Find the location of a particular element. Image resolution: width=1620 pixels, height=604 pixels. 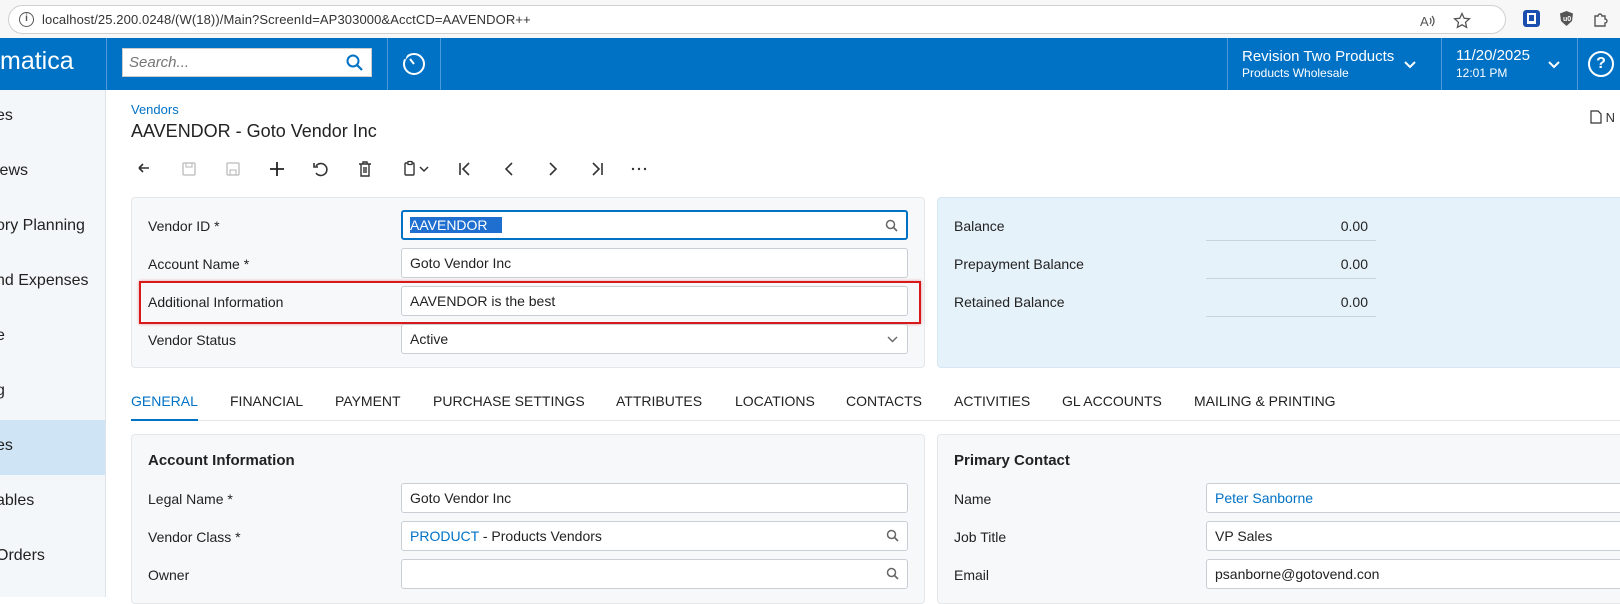

back-button is located at coordinates (145, 169).